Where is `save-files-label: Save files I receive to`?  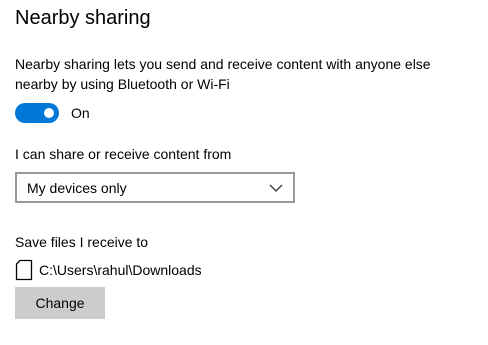 save-files-label: Save files I receive to is located at coordinates (82, 242).